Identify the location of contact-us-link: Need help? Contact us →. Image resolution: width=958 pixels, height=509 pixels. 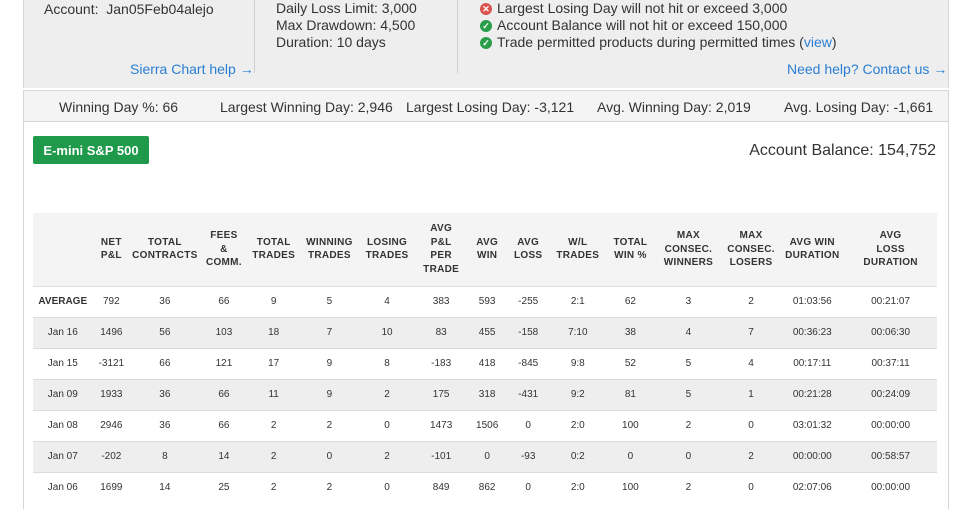
(867, 69).